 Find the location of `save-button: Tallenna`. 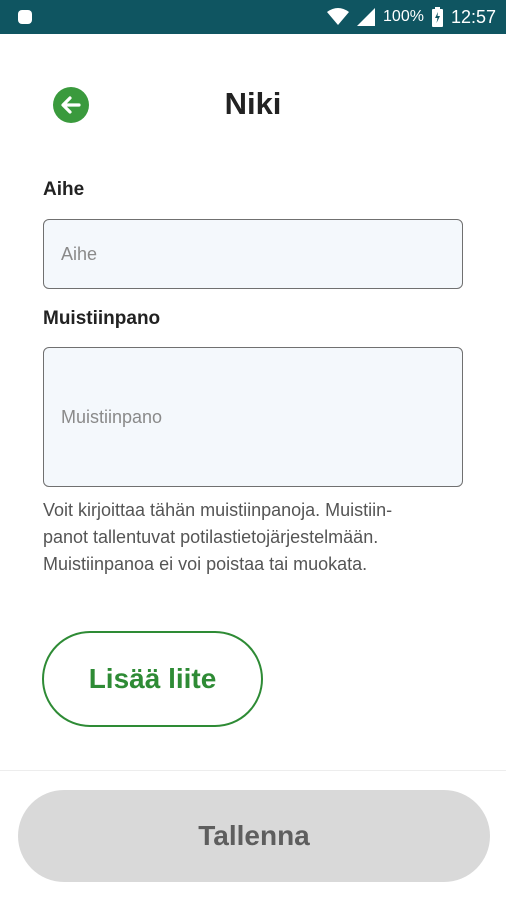

save-button: Tallenna is located at coordinates (254, 836).